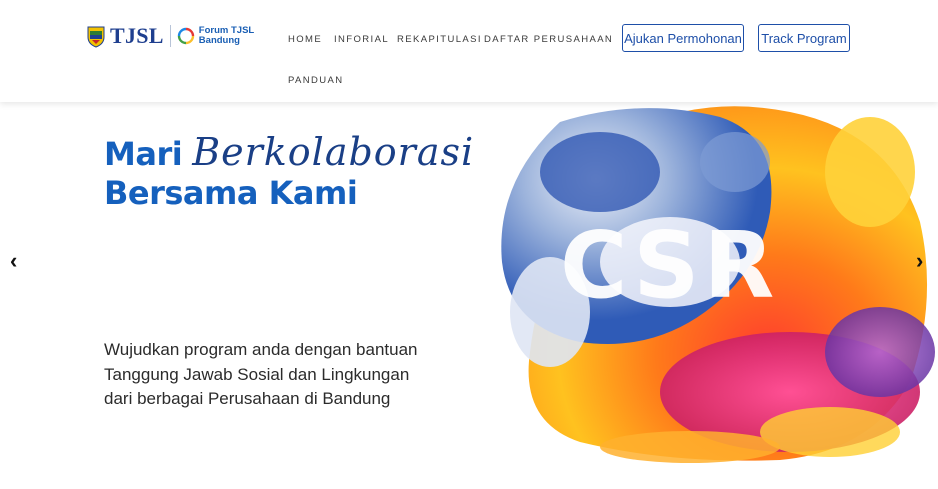 This screenshot has height=489, width=938. I want to click on forum-label-line2: Bandung, so click(219, 40).